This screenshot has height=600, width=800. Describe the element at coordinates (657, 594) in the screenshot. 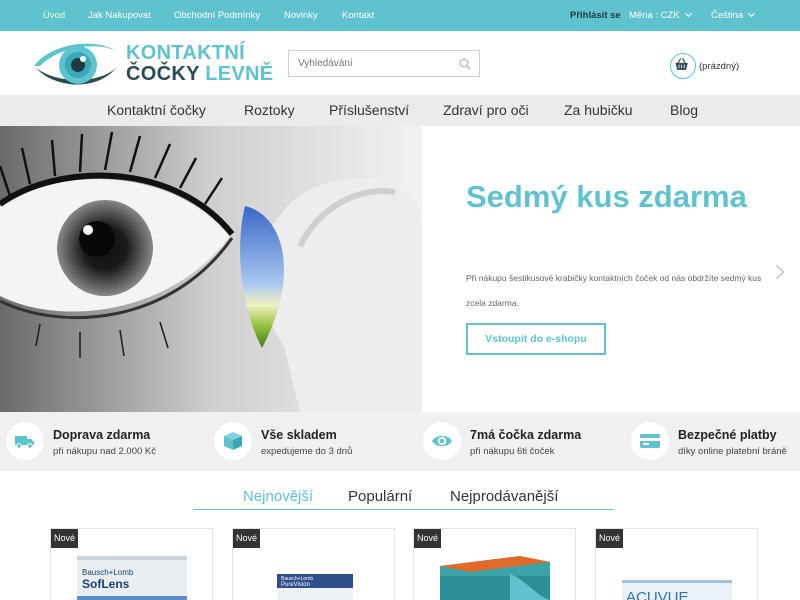

I see `product-name: ACUVUE` at that location.